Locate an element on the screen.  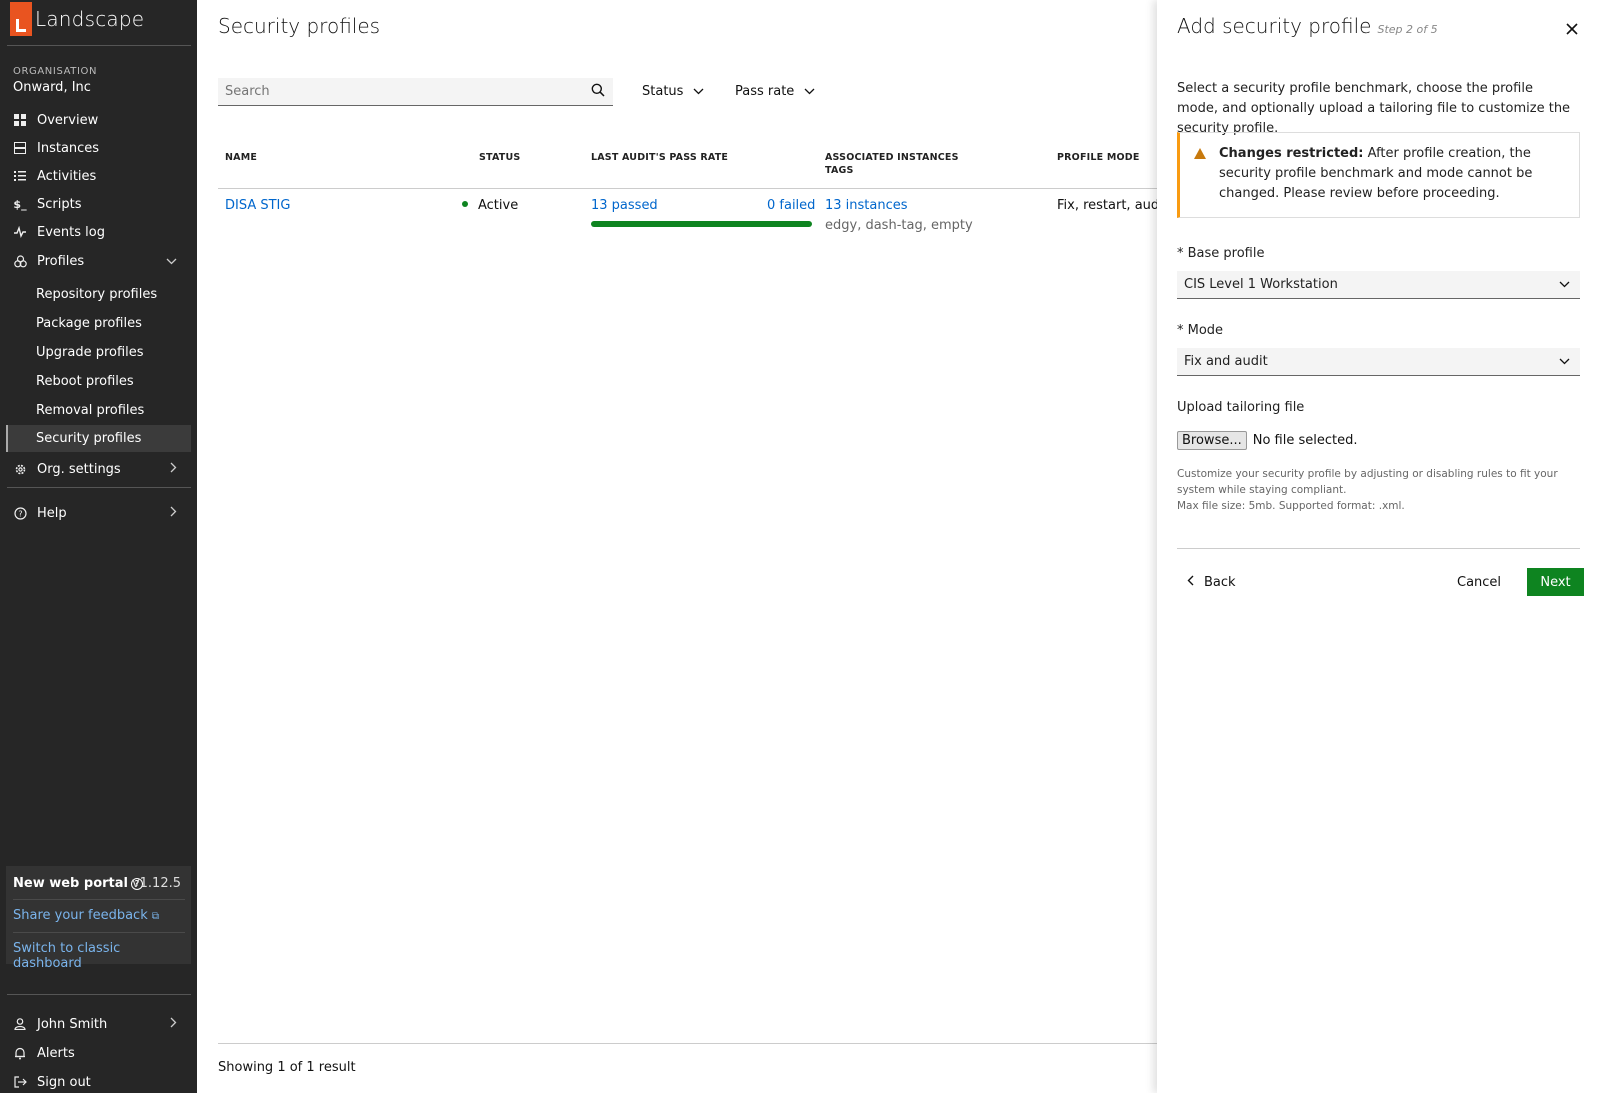
file-status: No file selected. is located at coordinates (1305, 440).